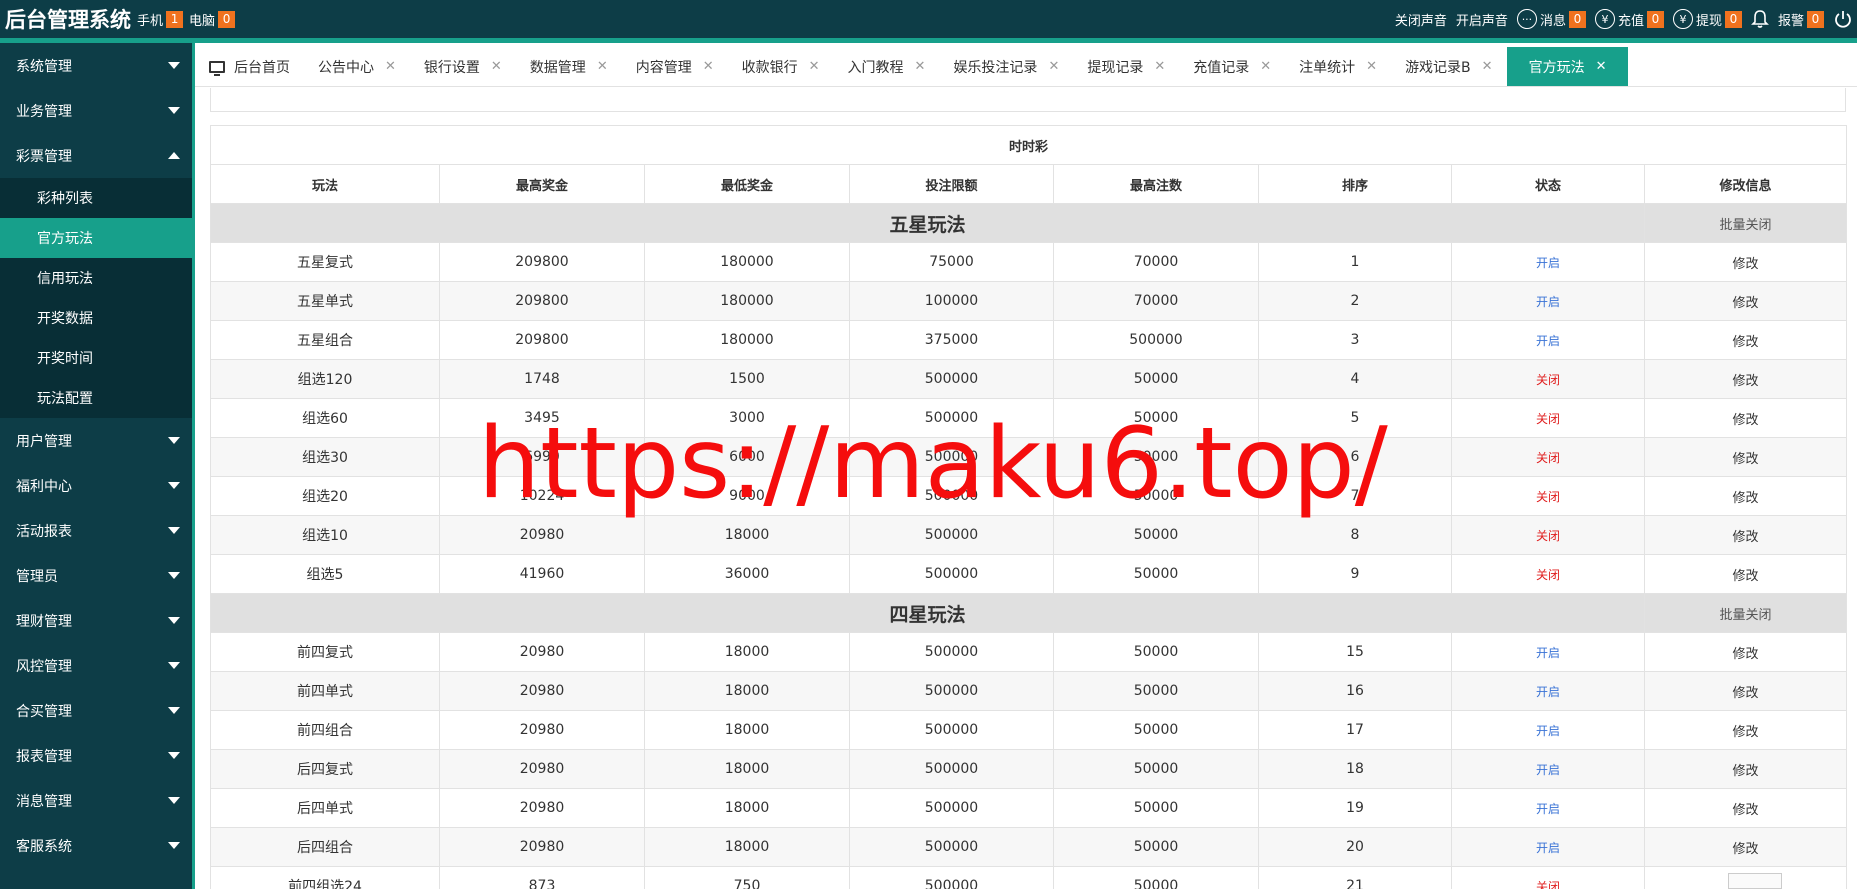  What do you see at coordinates (887, 66) in the screenshot?
I see `tab-6: 入门教程 ✕` at bounding box center [887, 66].